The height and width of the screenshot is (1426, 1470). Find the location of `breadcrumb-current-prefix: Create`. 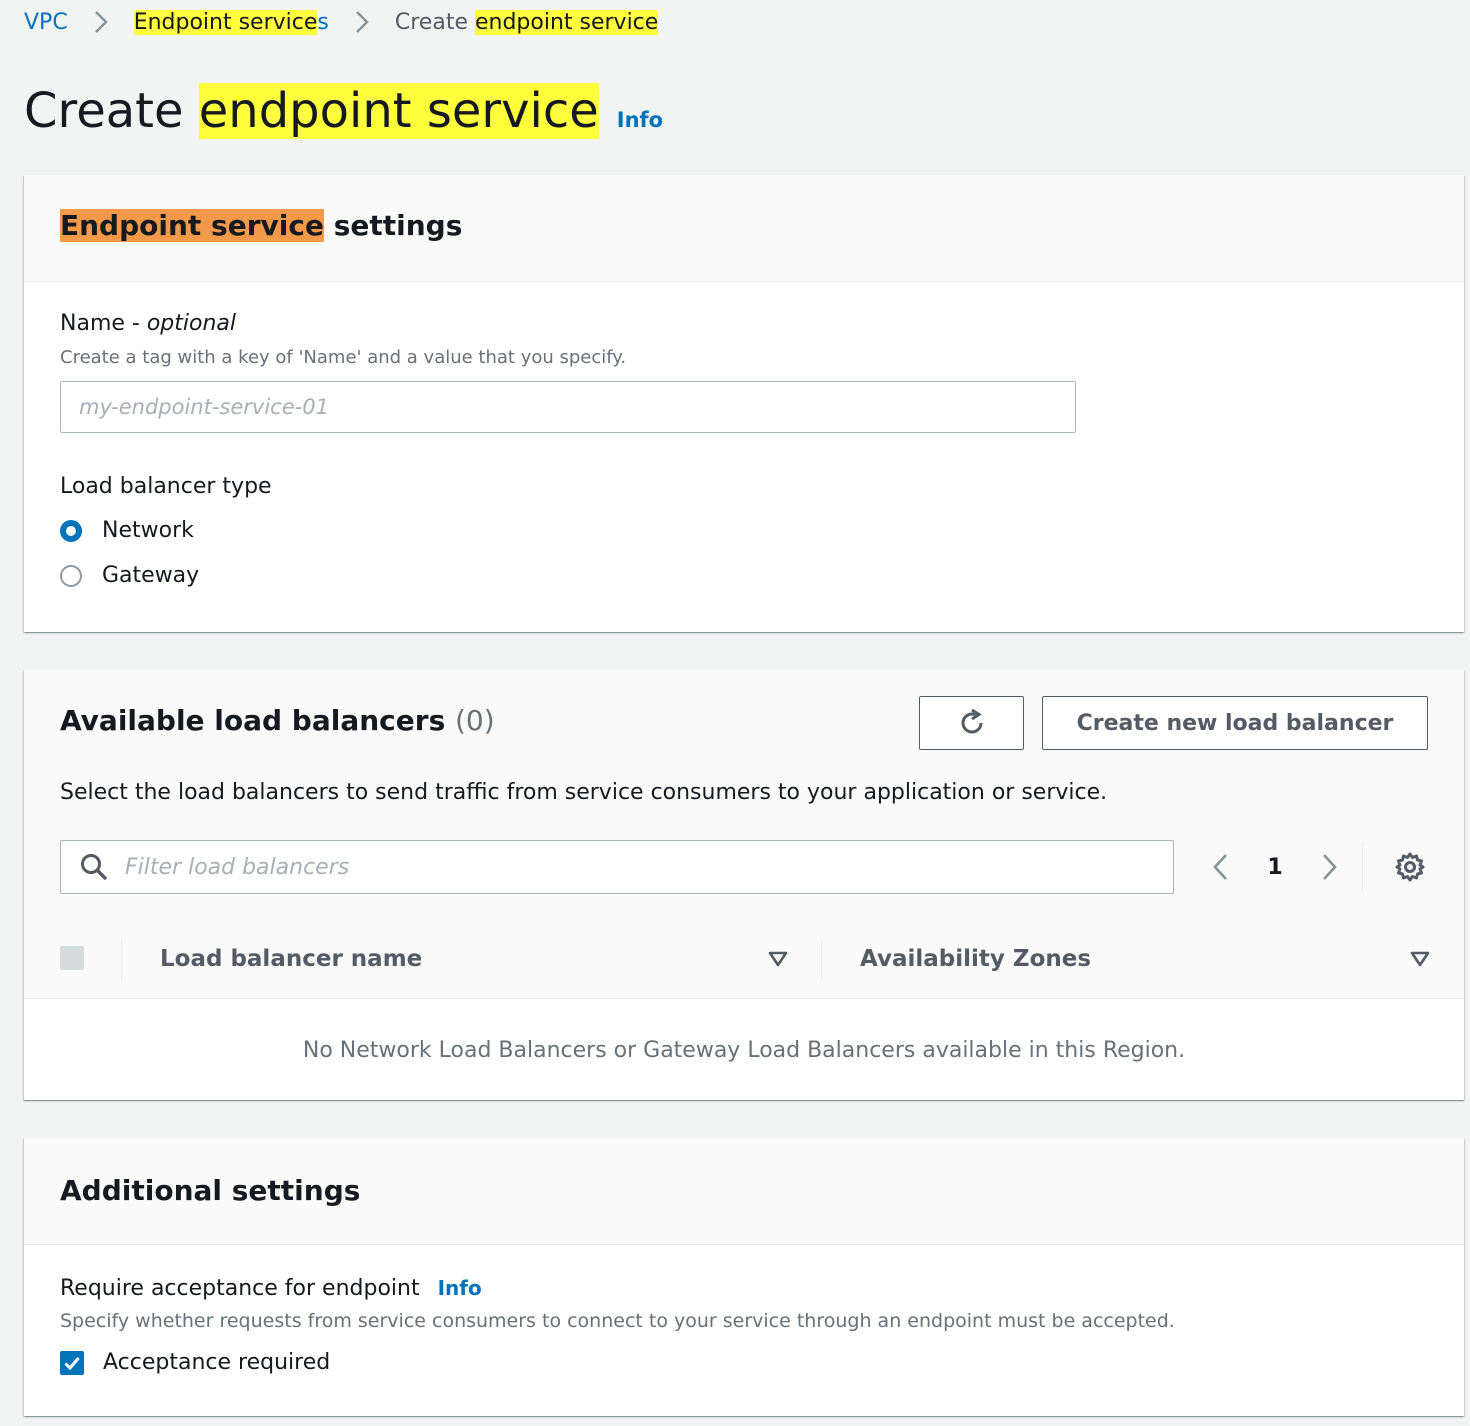

breadcrumb-current-prefix: Create is located at coordinates (434, 22).